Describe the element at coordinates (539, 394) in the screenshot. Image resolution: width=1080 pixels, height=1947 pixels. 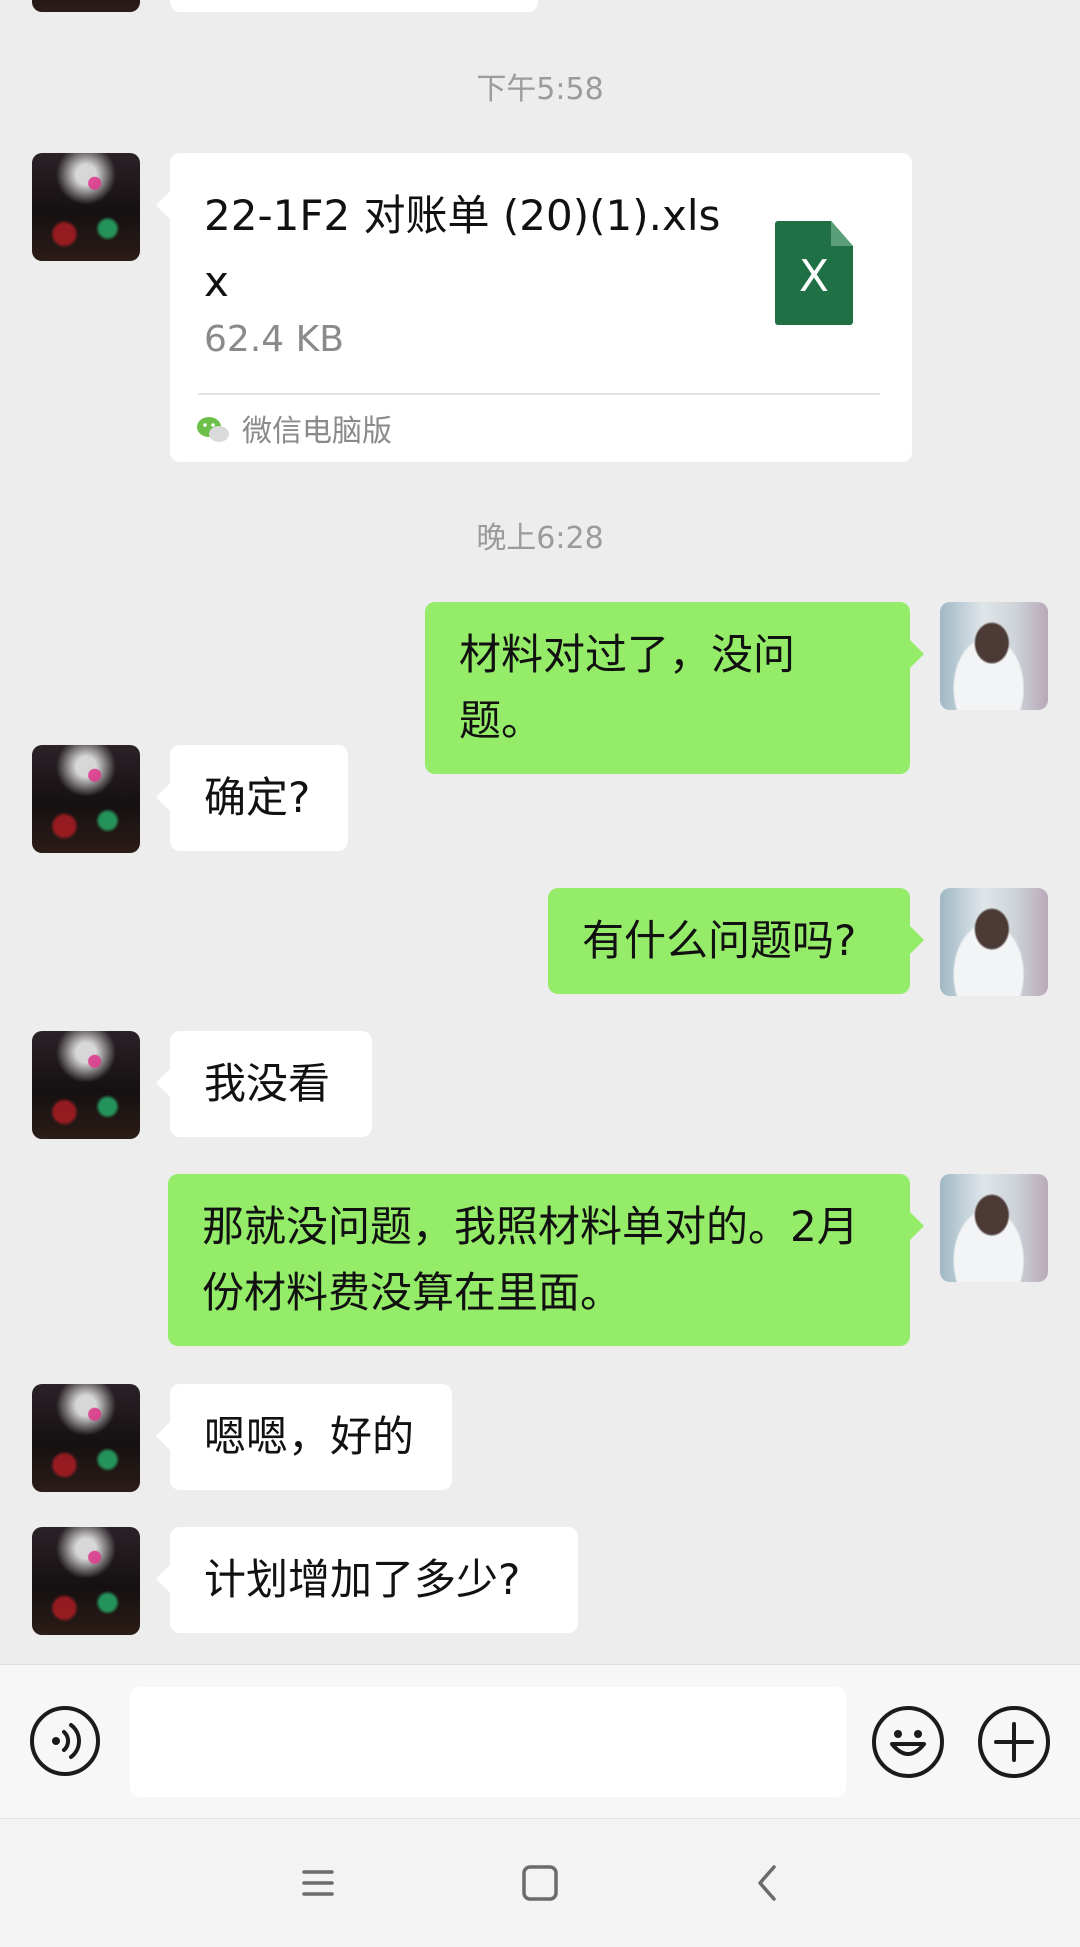
I see `divider` at that location.